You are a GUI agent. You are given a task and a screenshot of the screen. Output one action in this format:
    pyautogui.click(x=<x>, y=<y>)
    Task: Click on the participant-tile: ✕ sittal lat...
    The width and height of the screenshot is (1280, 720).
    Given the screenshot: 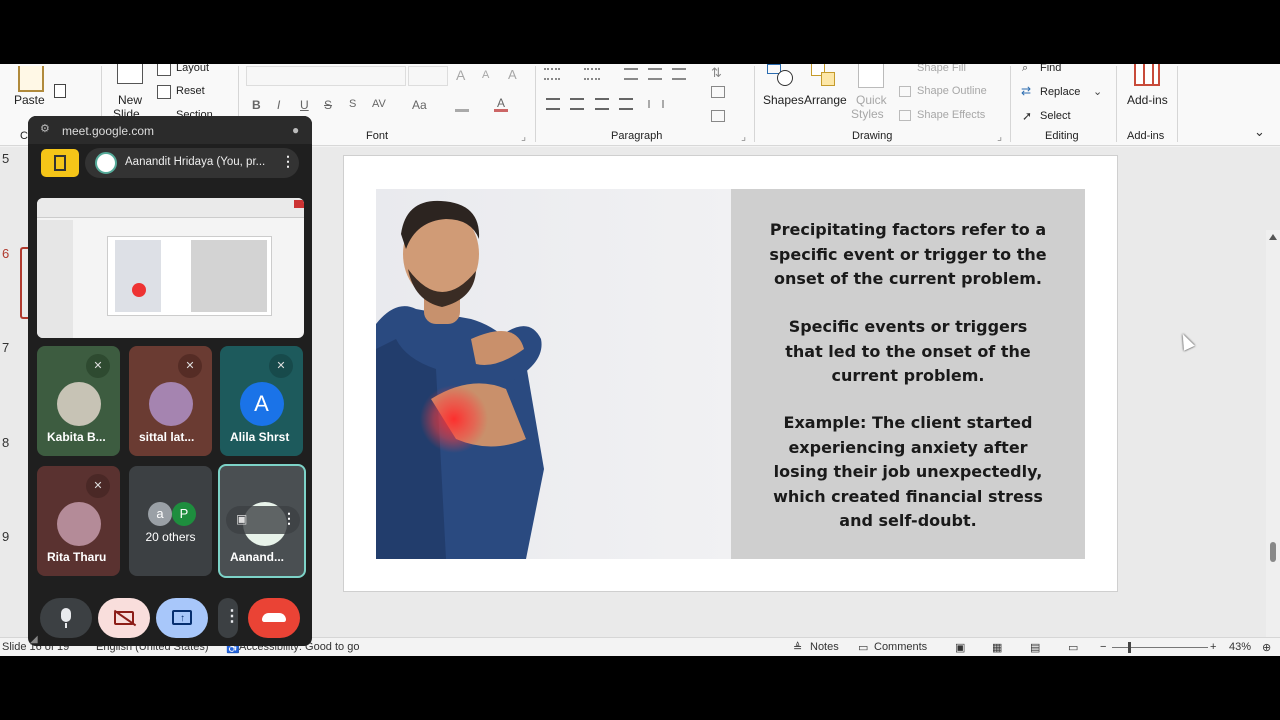 What is the action you would take?
    pyautogui.click(x=170, y=401)
    